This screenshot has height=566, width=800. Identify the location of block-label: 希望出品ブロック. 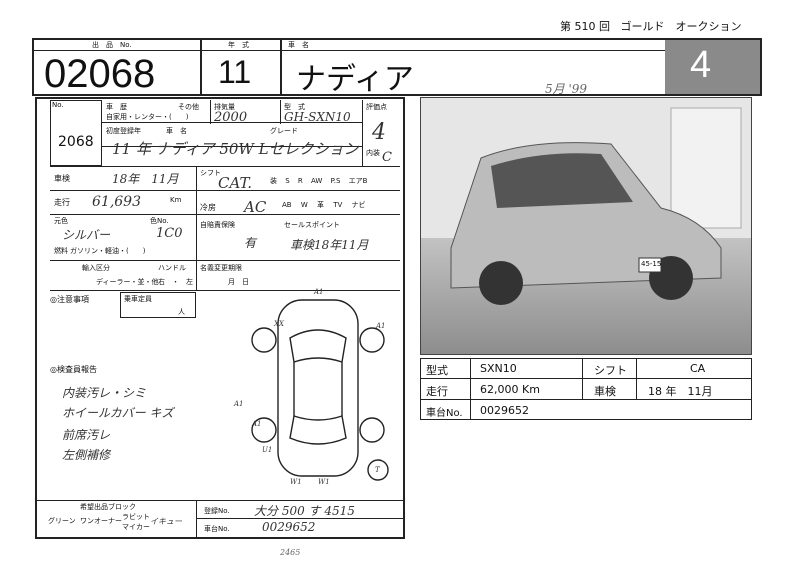
(108, 507).